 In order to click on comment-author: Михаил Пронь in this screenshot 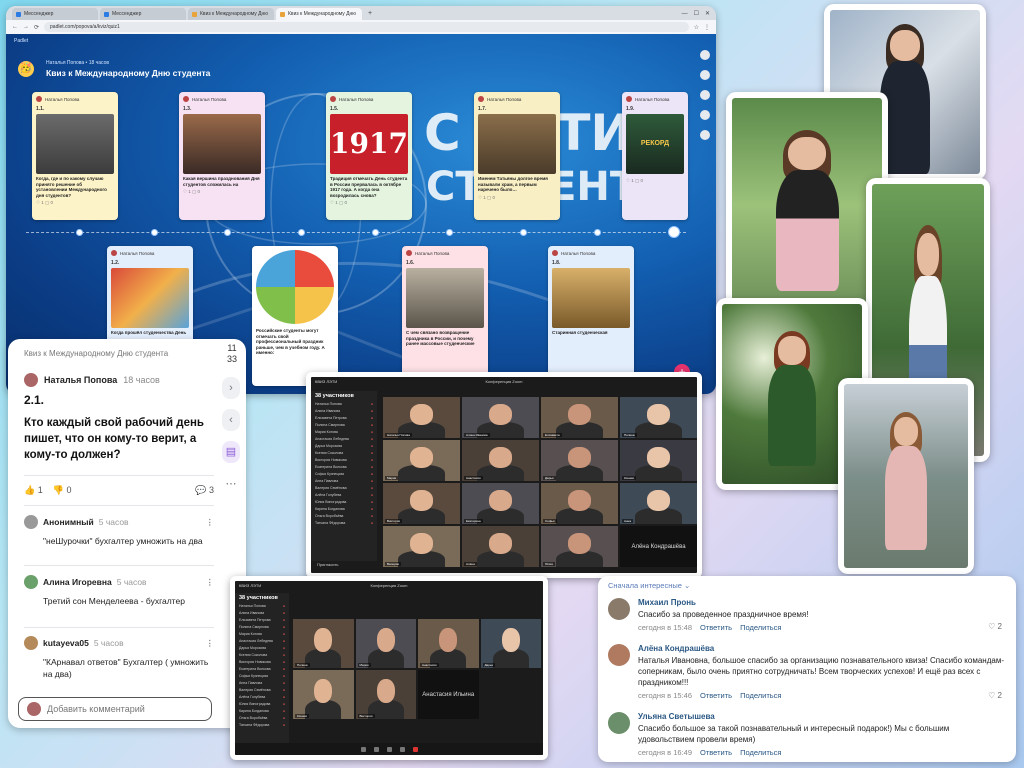, I will do `click(822, 602)`.